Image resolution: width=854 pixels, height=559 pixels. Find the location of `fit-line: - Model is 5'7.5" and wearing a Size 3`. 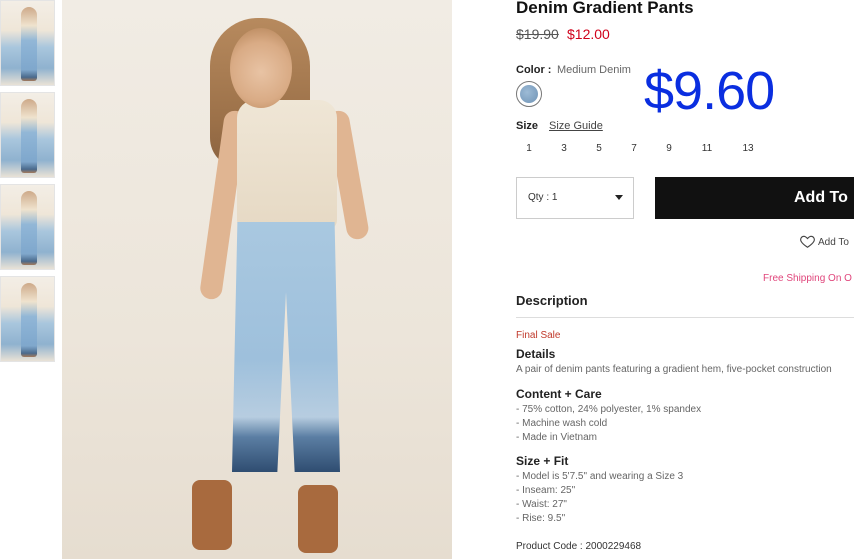

fit-line: - Model is 5'7.5" and wearing a Size 3 is located at coordinates (600, 476).